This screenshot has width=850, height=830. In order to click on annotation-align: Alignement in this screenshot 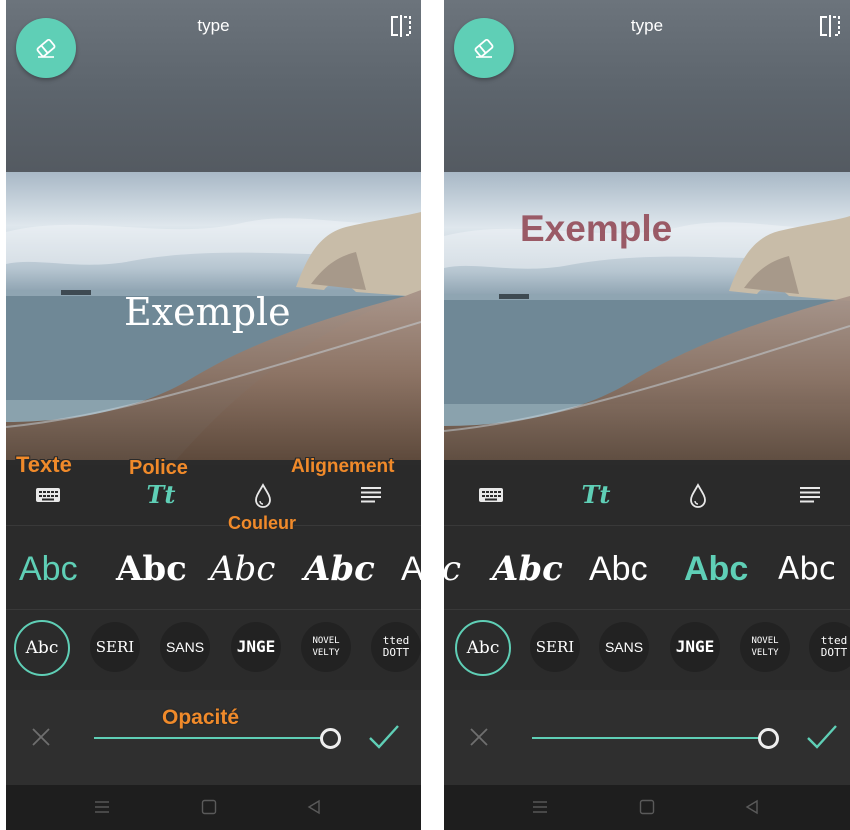, I will do `click(343, 466)`.